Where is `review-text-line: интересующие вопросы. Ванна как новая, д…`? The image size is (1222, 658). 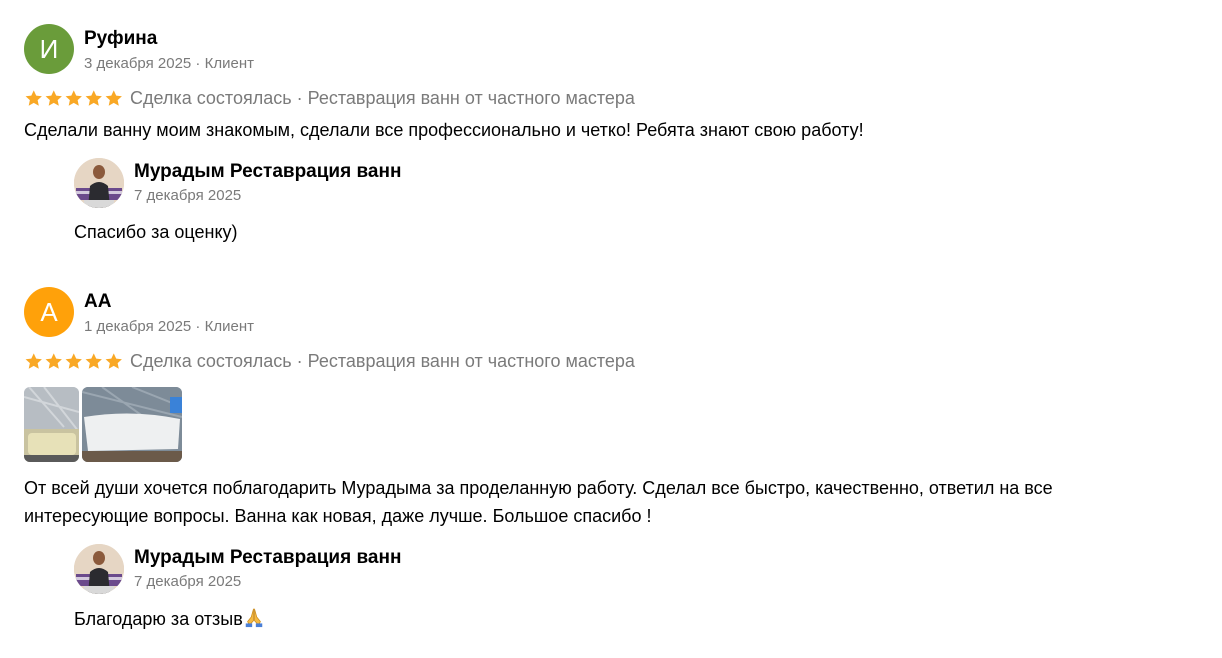
review-text-line: интересующие вопросы. Ванна как новая, д… is located at coordinates (338, 516).